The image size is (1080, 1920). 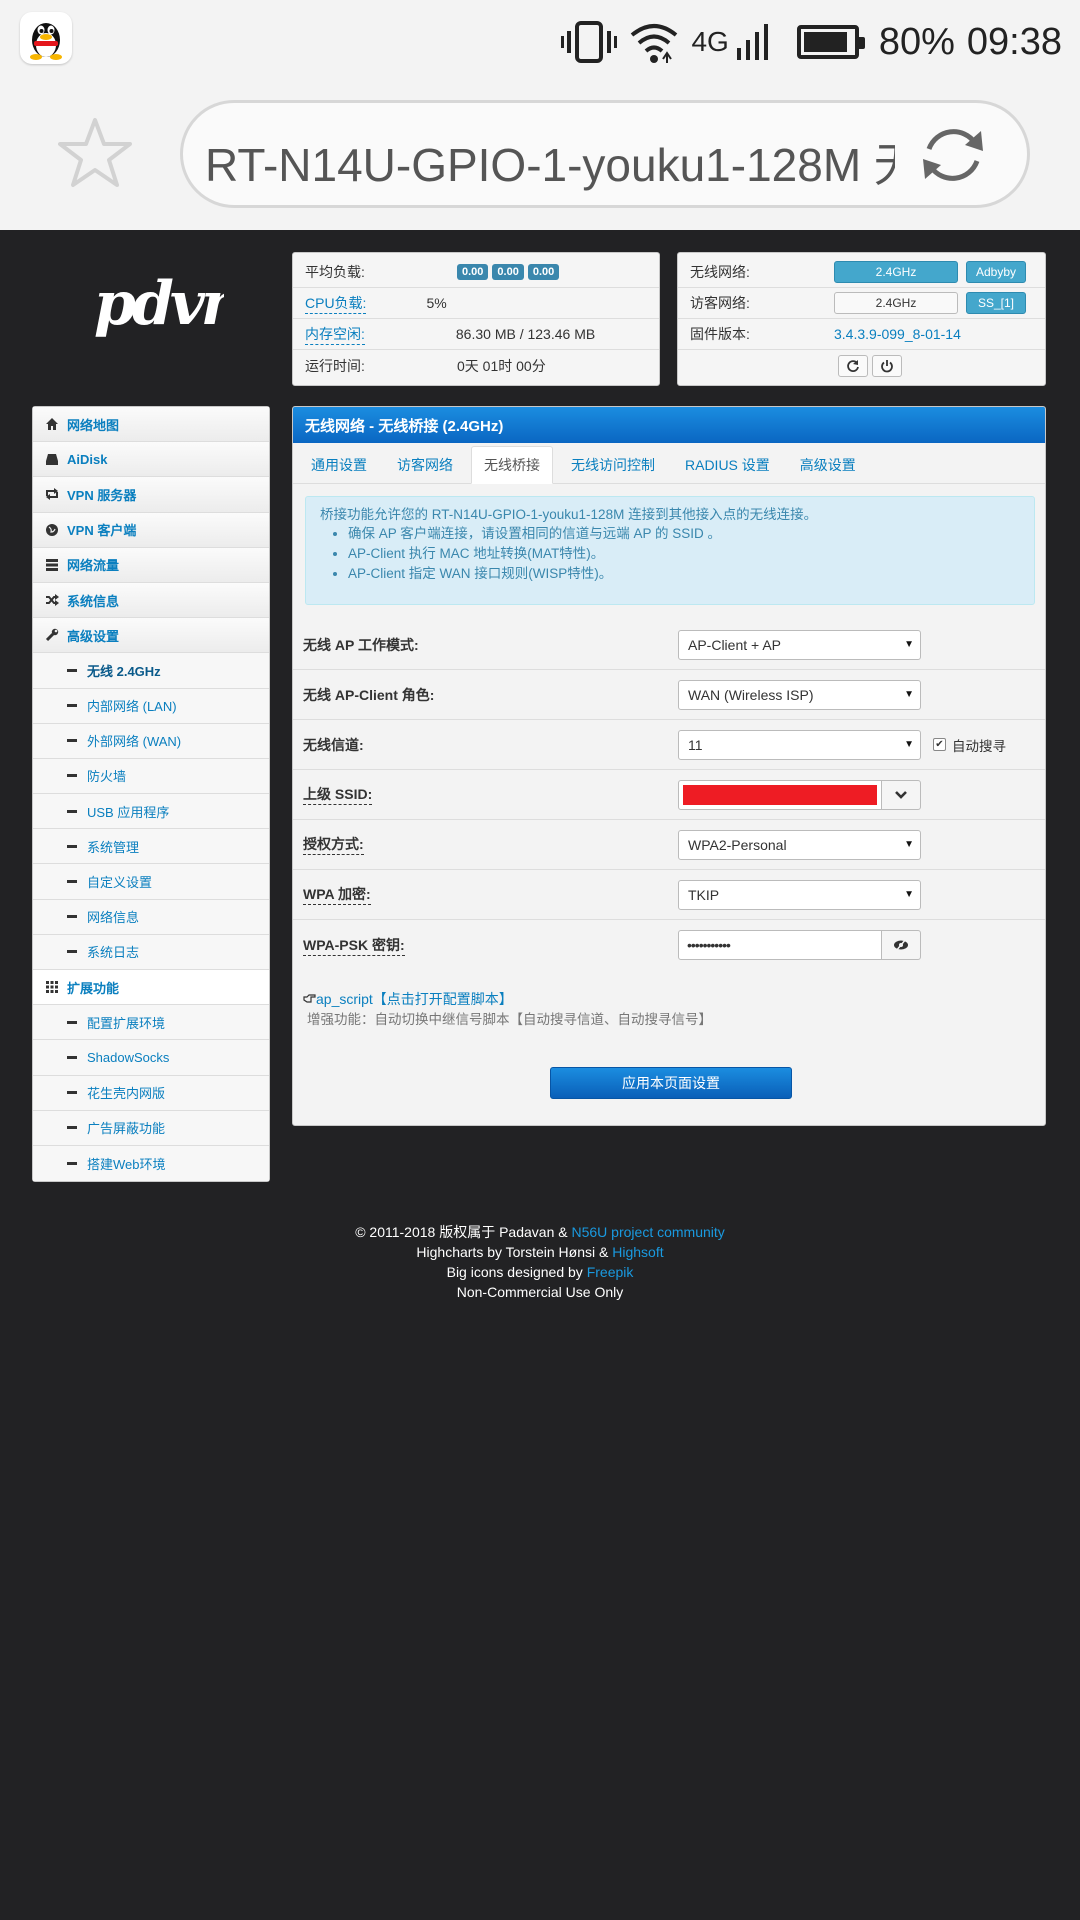 I want to click on bookmark-star-icon, so click(x=95, y=153).